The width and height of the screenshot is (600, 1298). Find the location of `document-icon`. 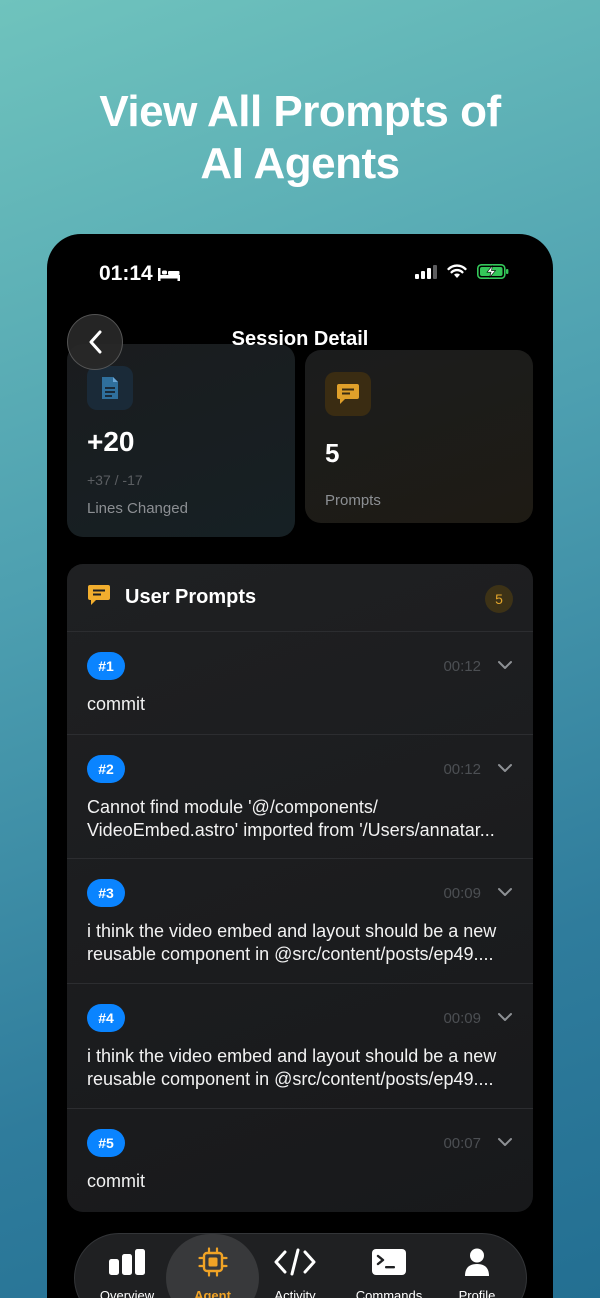

document-icon is located at coordinates (110, 388).